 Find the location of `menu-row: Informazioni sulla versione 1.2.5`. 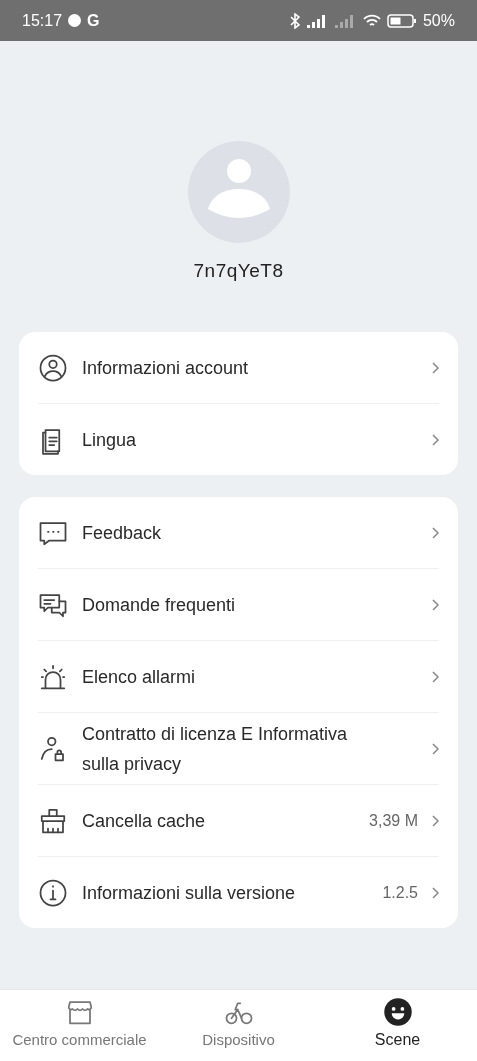

menu-row: Informazioni sulla versione 1.2.5 is located at coordinates (238, 892).